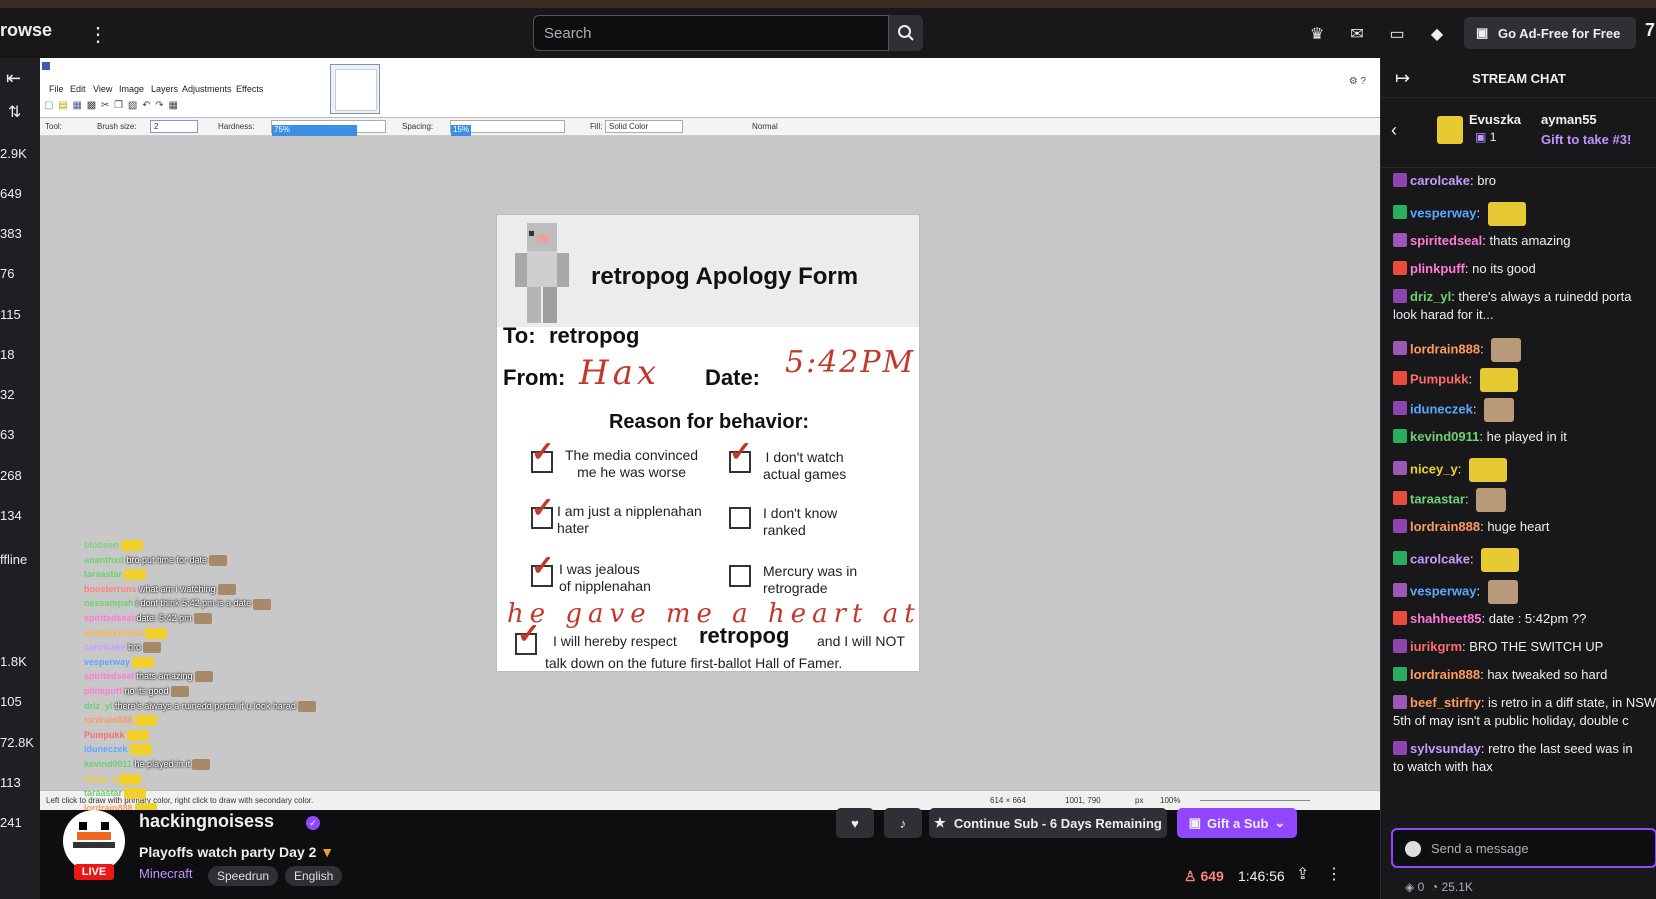  I want to click on chat-text: hax tweaked so hard, so click(1547, 674).